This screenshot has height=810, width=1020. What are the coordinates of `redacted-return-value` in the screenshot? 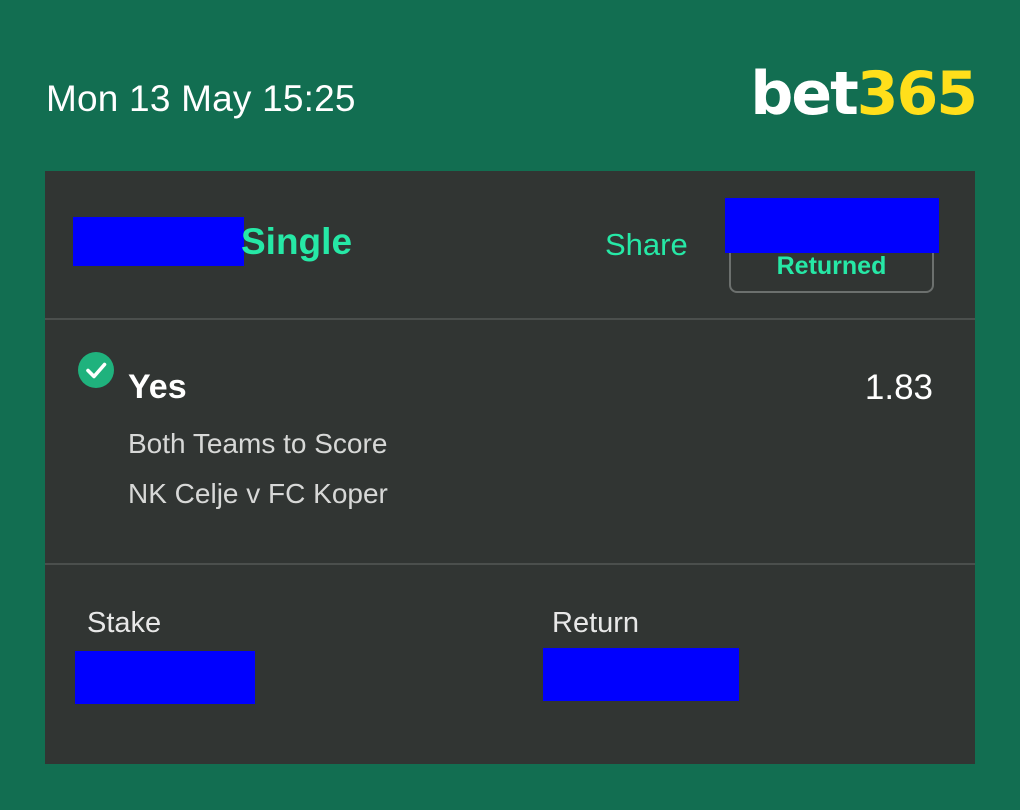 It's located at (641, 674).